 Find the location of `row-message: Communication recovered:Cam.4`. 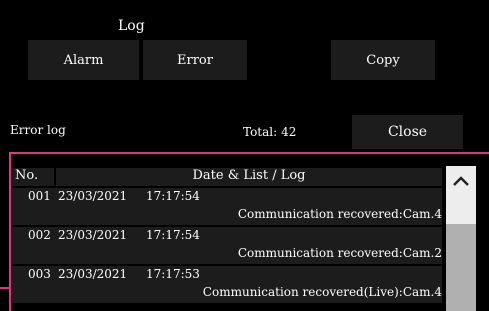

row-message: Communication recovered:Cam.4 is located at coordinates (339, 214).